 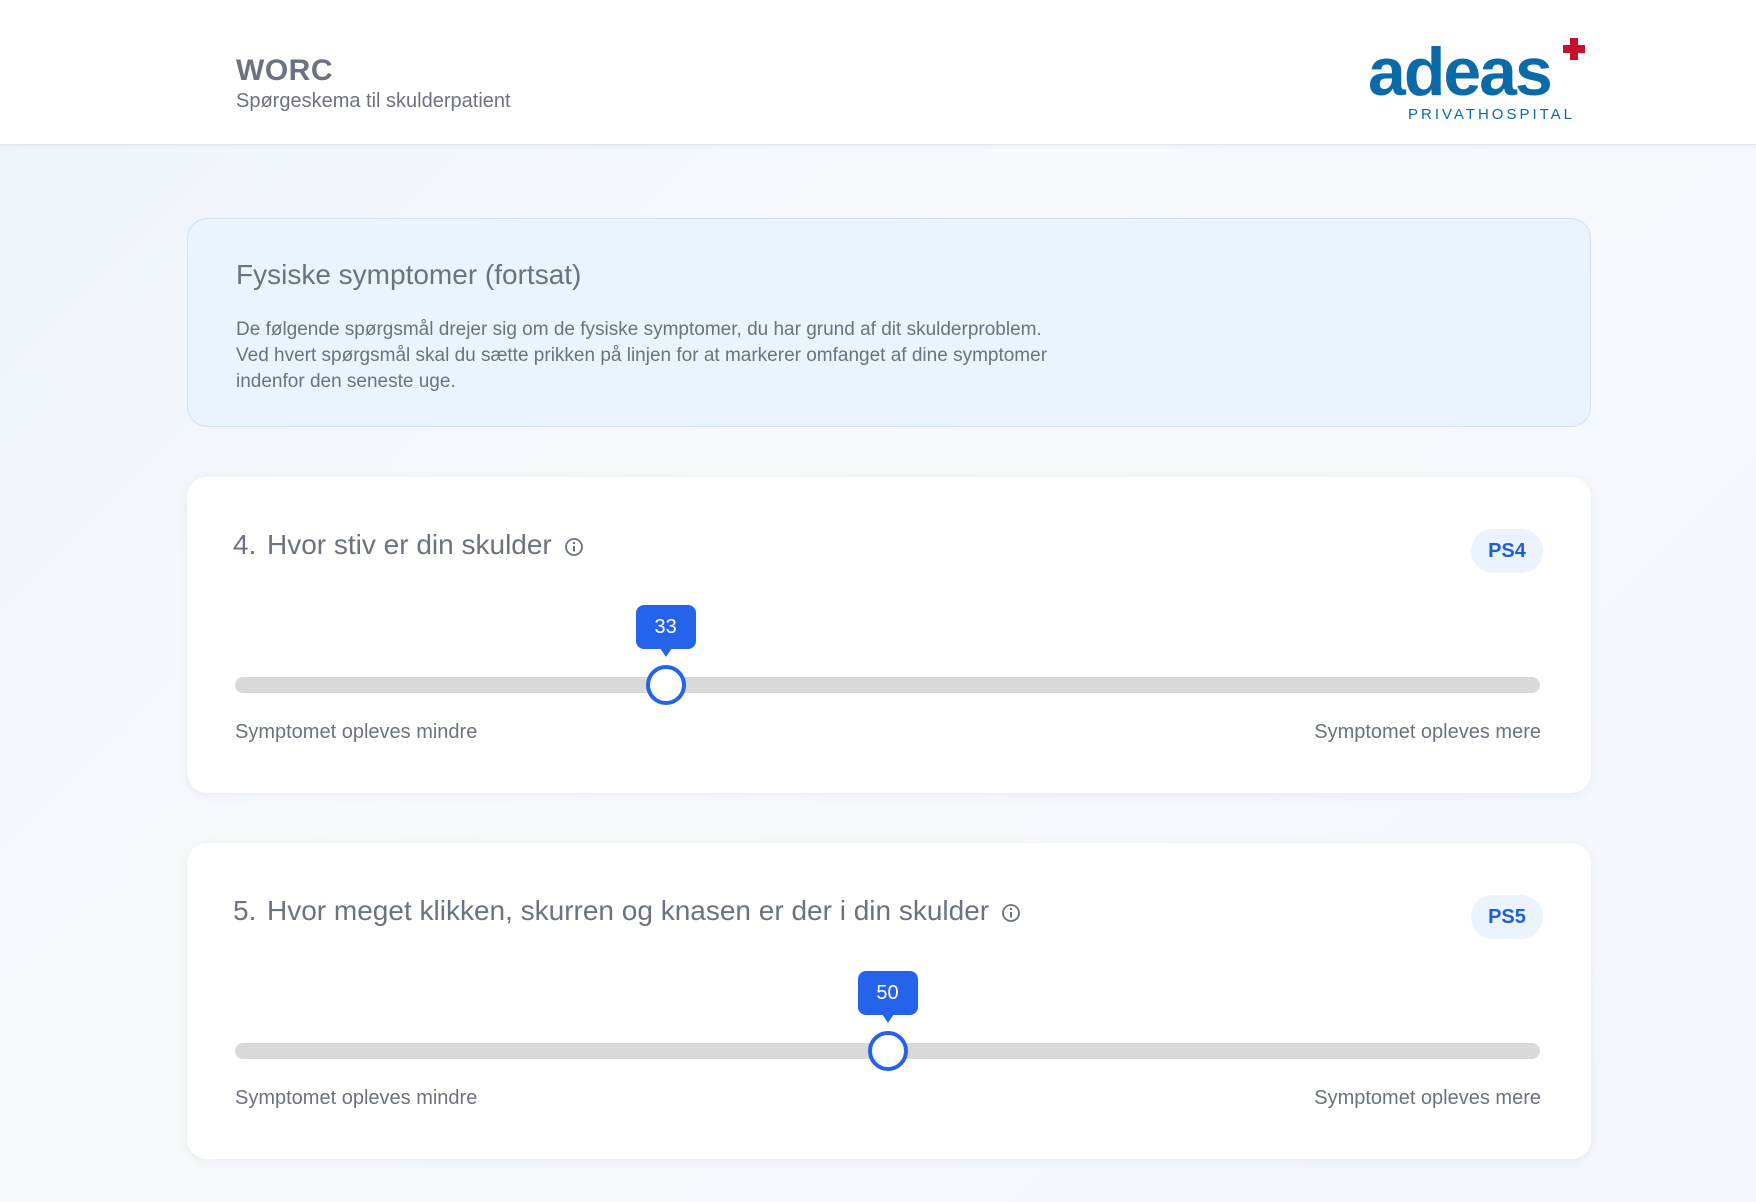 I want to click on slider-value-tooltip: 33, so click(x=665, y=631).